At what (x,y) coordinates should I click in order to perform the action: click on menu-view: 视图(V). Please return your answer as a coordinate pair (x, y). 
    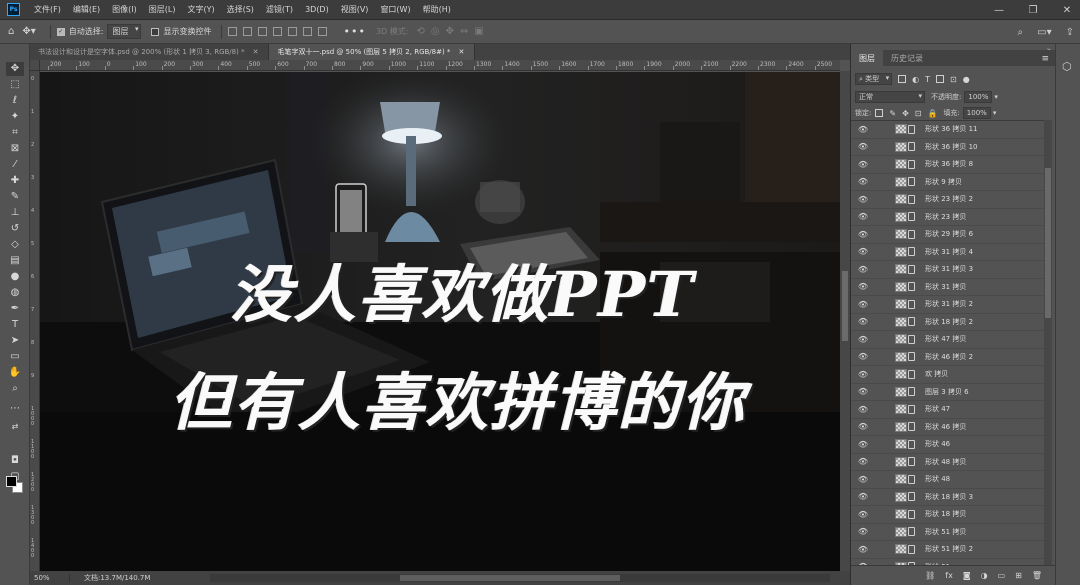
    Looking at the image, I should click on (355, 9).